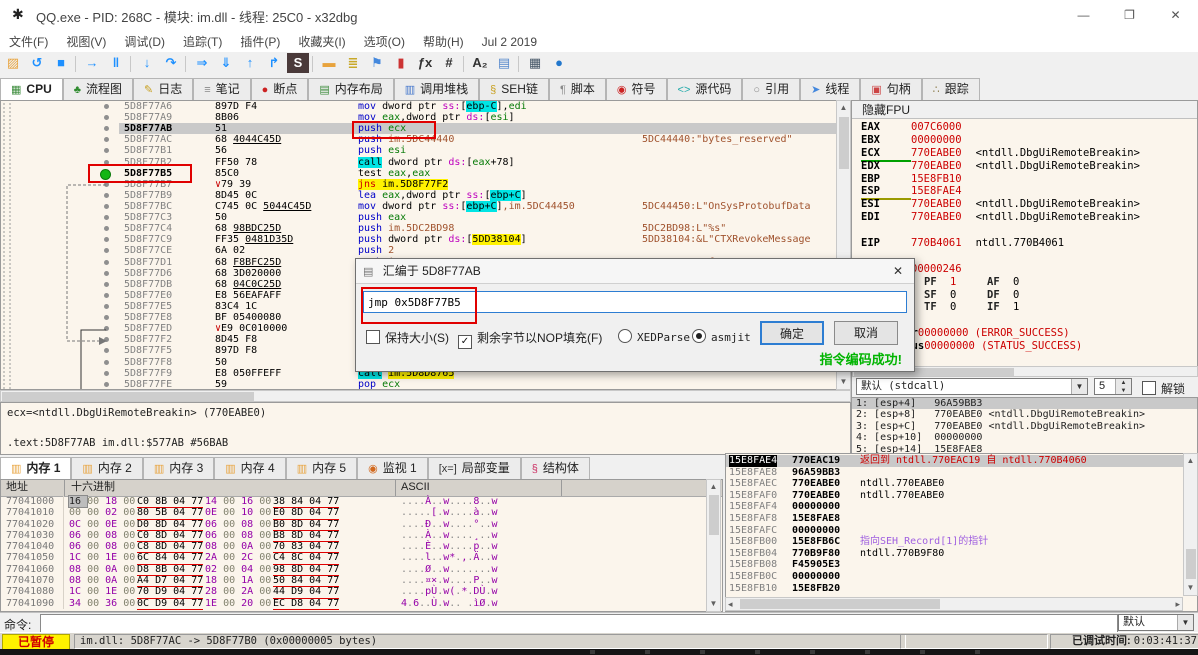 The width and height of the screenshot is (1198, 655). What do you see at coordinates (1024, 127) in the screenshot?
I see `register-row: EAX 007C6000` at bounding box center [1024, 127].